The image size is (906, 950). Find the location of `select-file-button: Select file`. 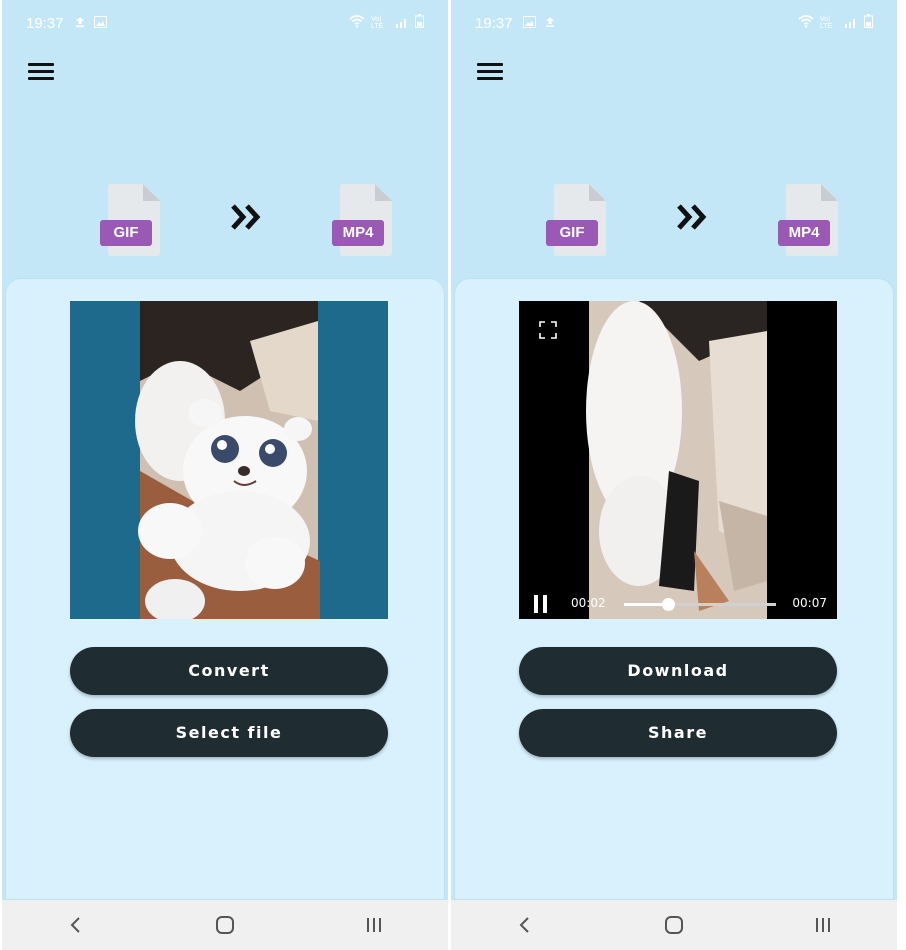

select-file-button: Select file is located at coordinates (229, 733).